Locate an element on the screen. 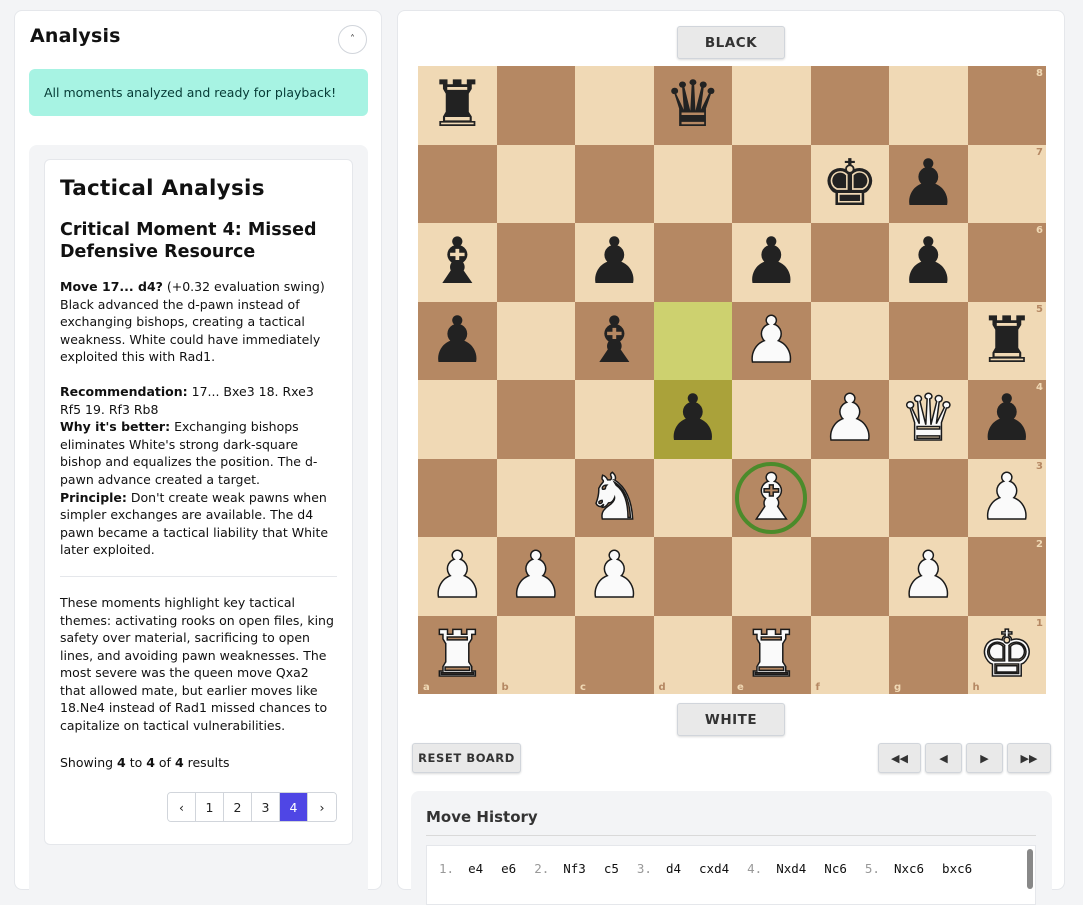 This screenshot has height=905, width=1083. square-f8 is located at coordinates (849, 105).